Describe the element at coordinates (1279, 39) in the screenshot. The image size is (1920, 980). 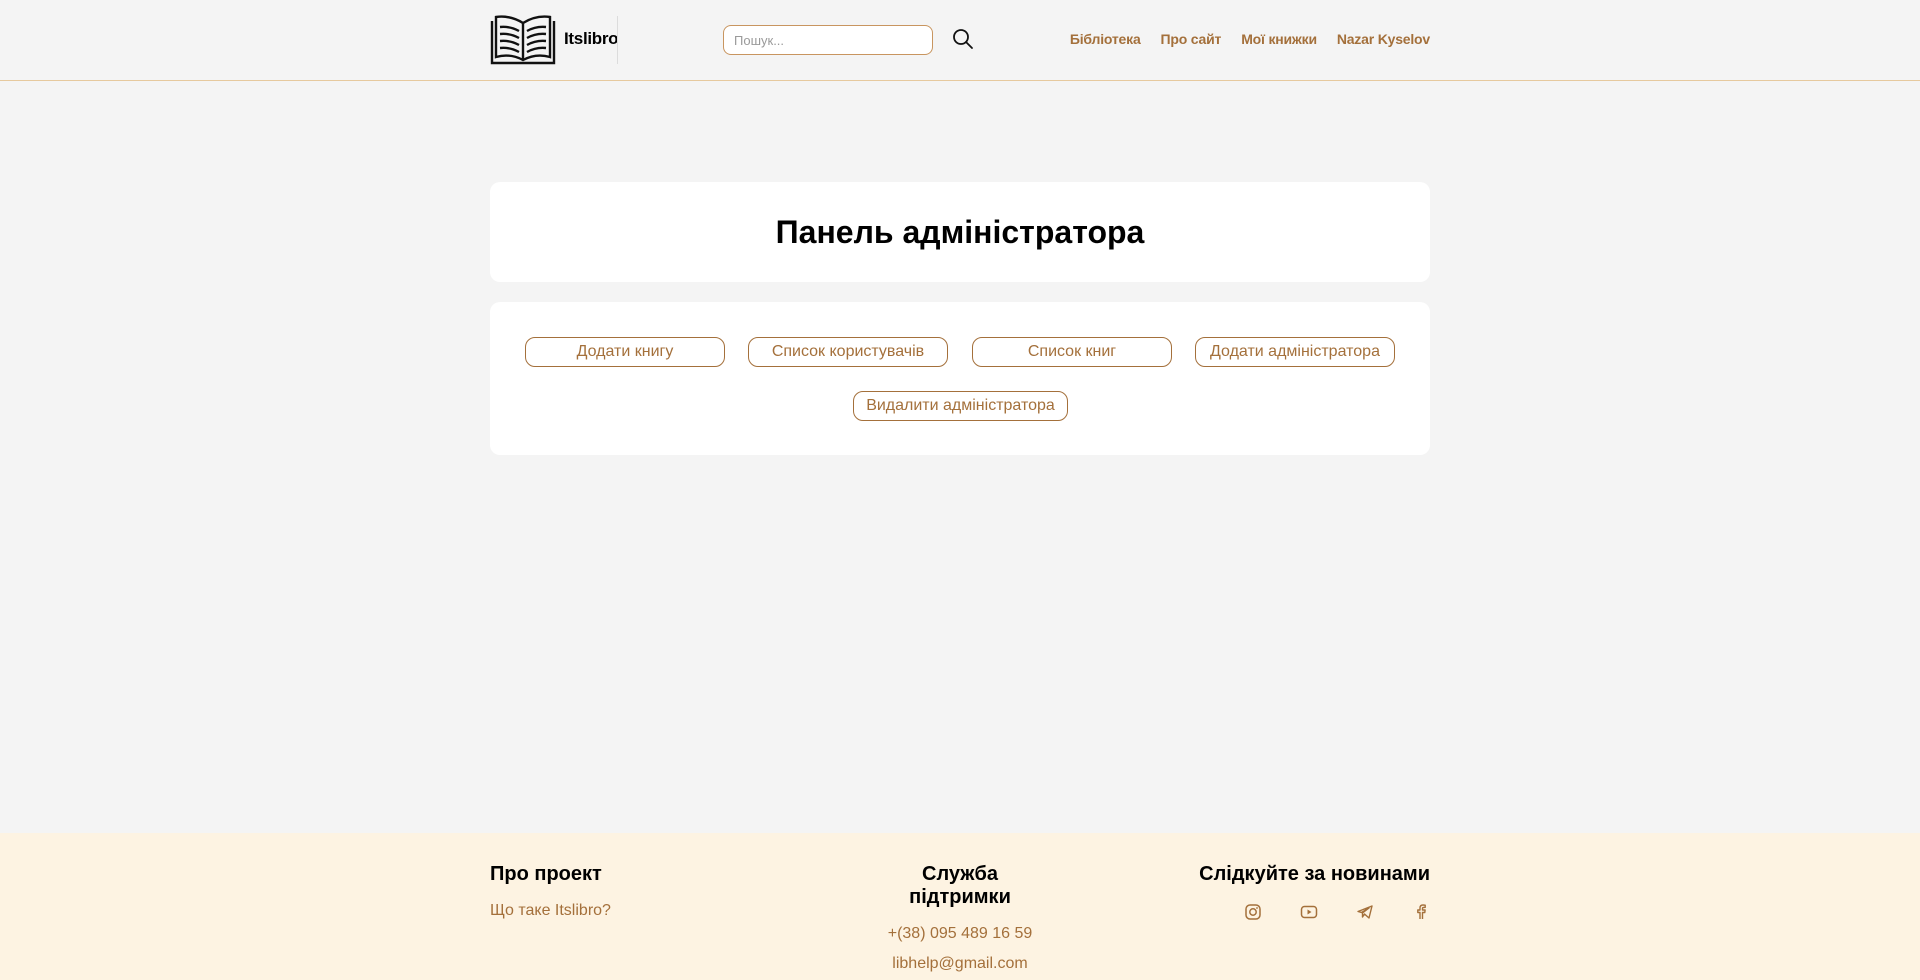
I see `nav-my-books: Мої книжки` at that location.